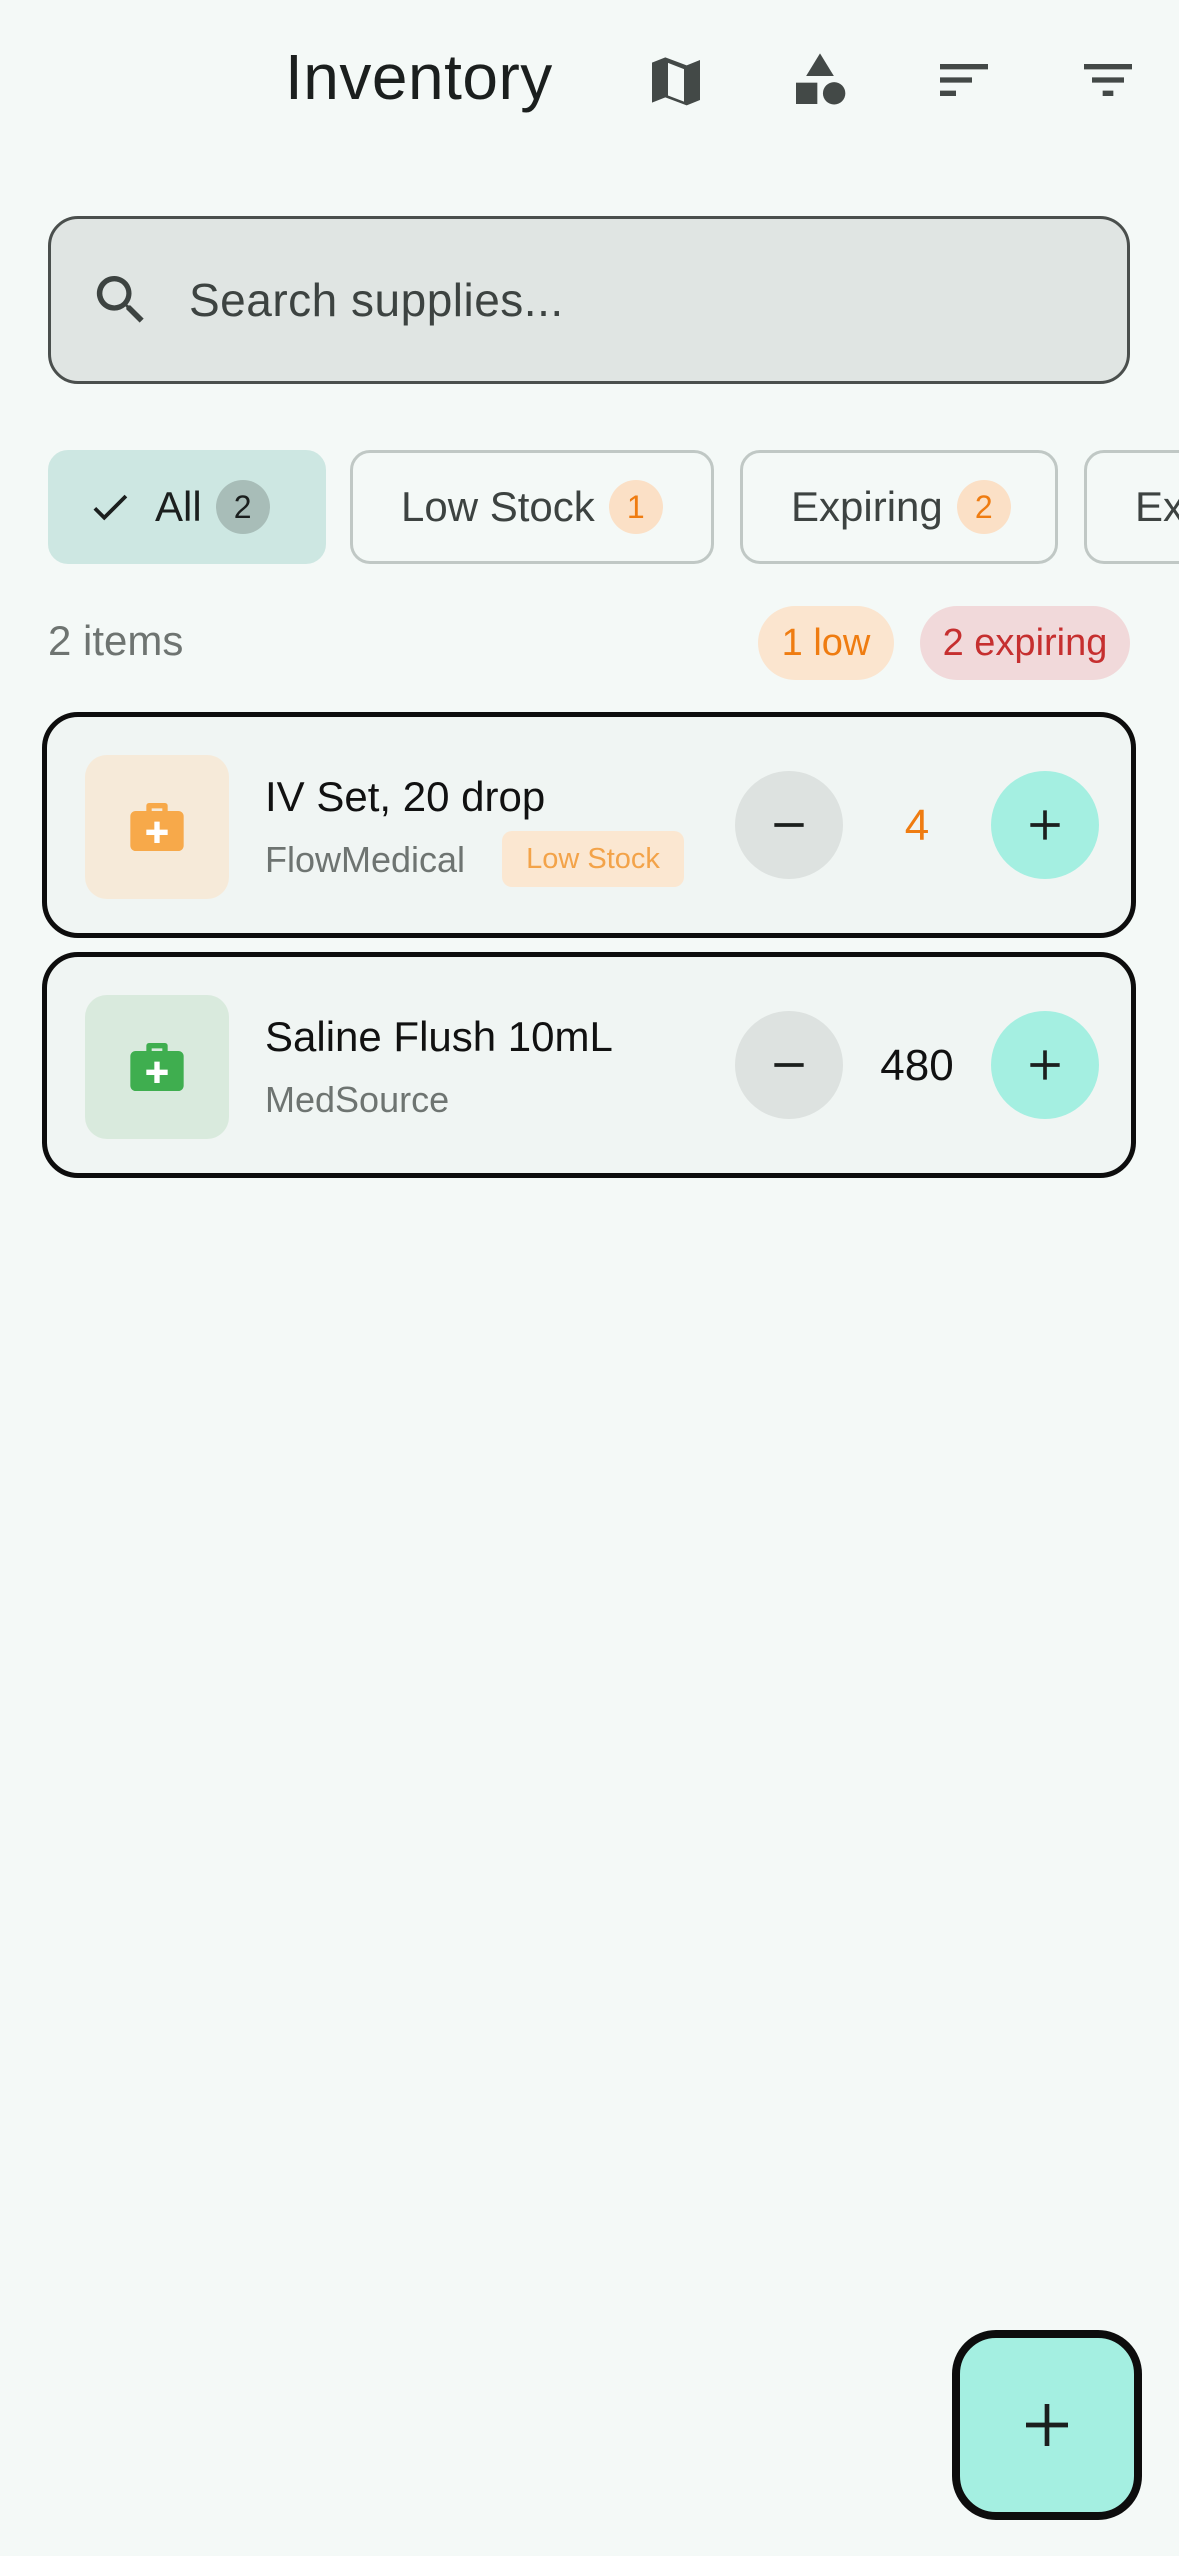 The image size is (1179, 2556). What do you see at coordinates (1157, 506) in the screenshot?
I see `chip-label: Ex` at bounding box center [1157, 506].